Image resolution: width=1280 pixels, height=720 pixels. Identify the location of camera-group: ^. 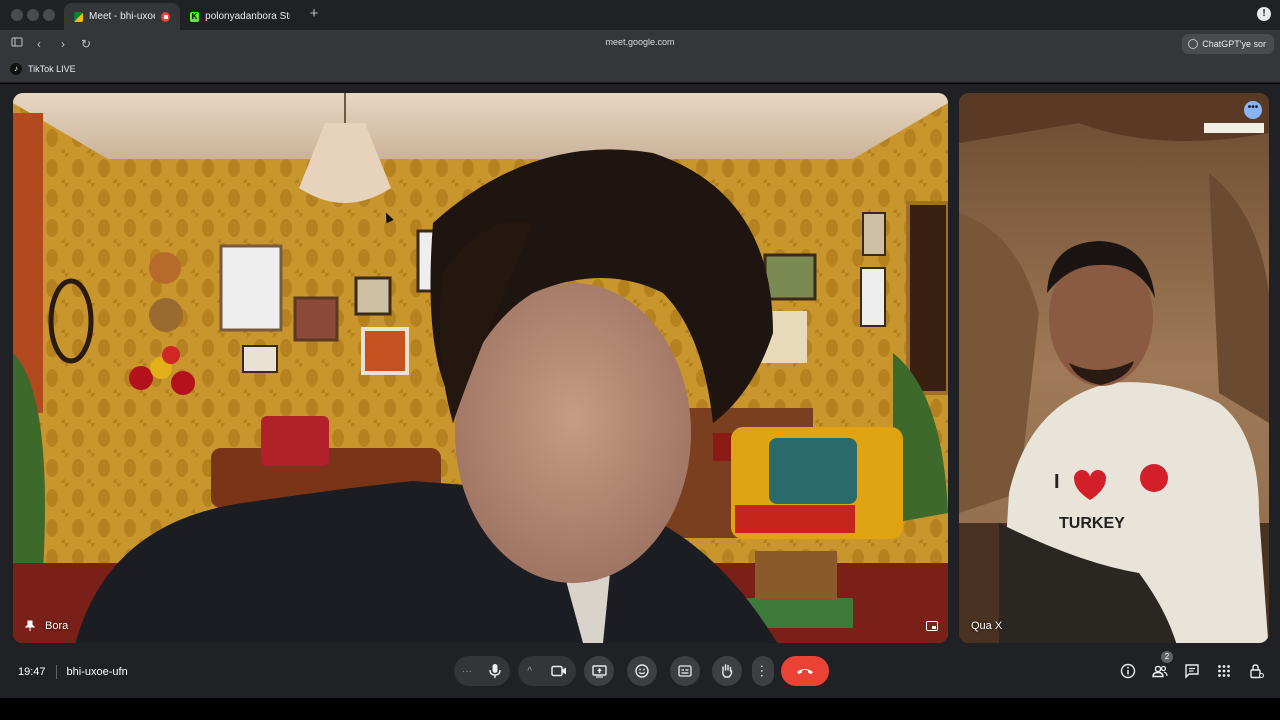
(547, 671).